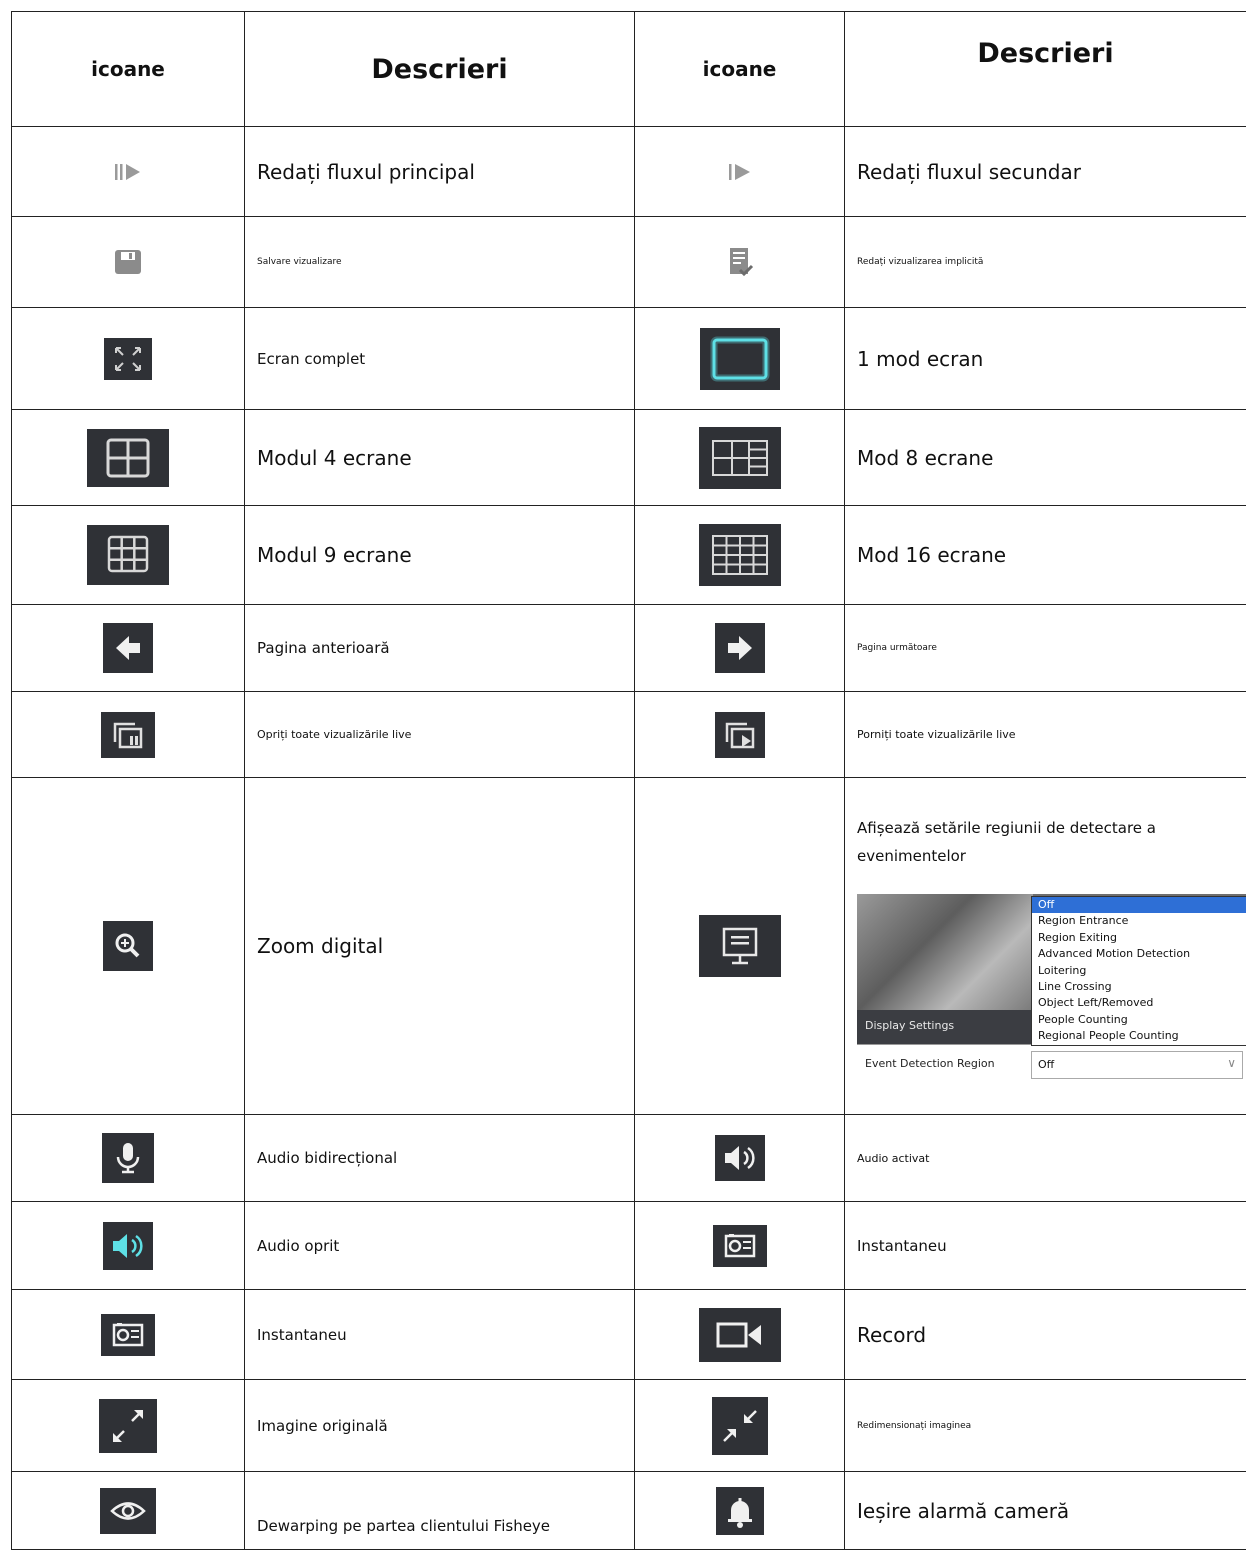 The image size is (1246, 1555). Describe the element at coordinates (128, 1158) in the screenshot. I see `microphone-icon` at that location.